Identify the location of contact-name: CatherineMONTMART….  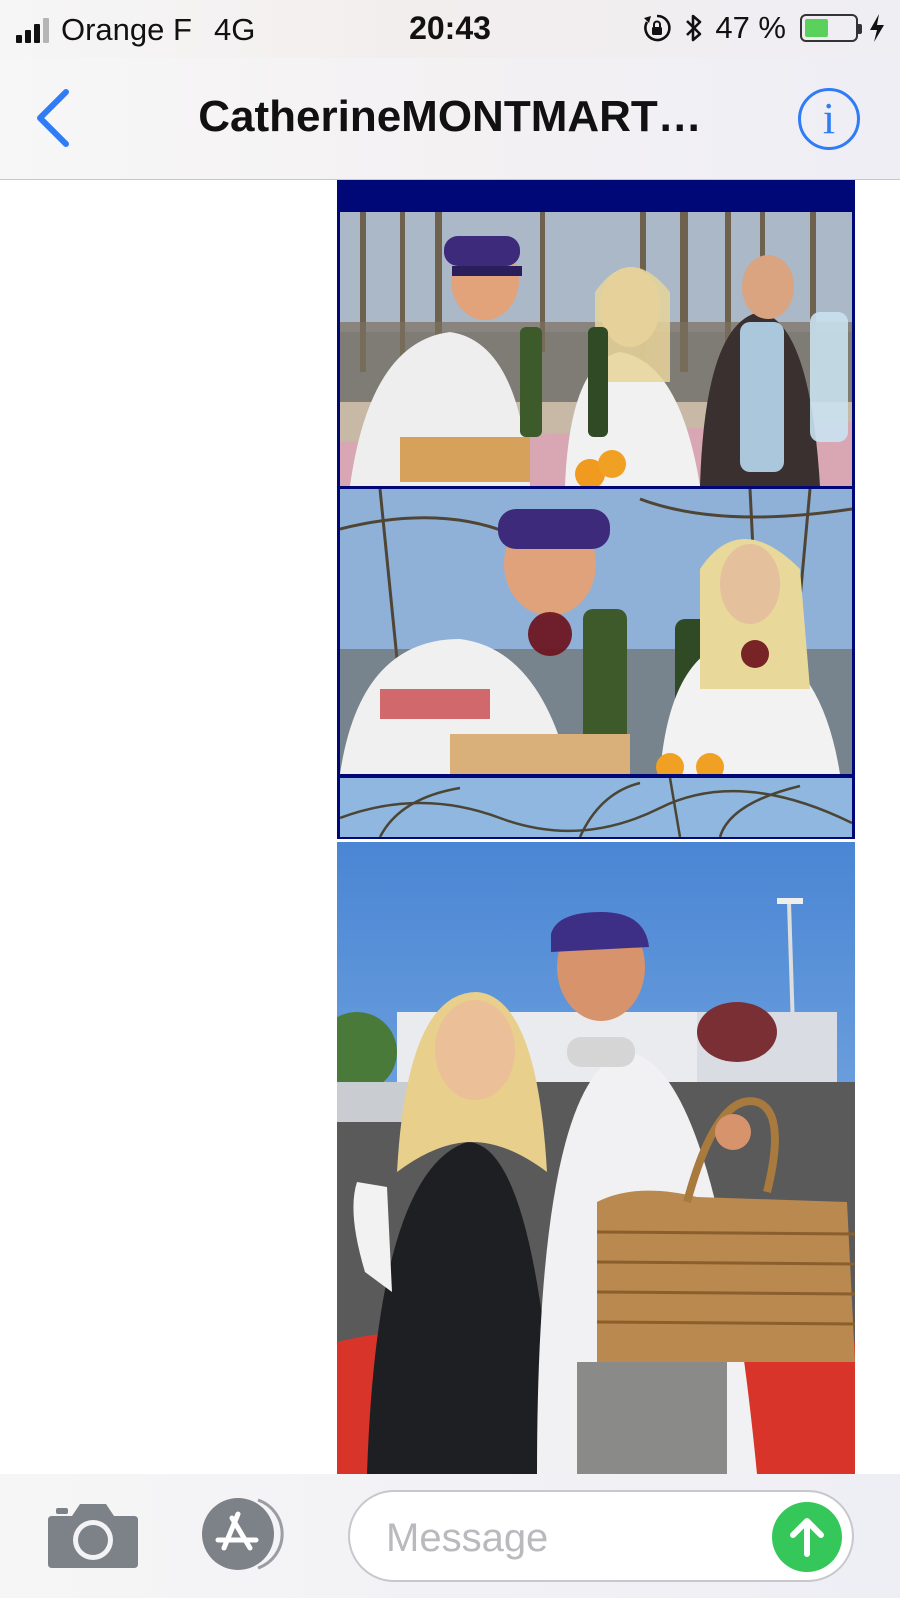
(450, 117).